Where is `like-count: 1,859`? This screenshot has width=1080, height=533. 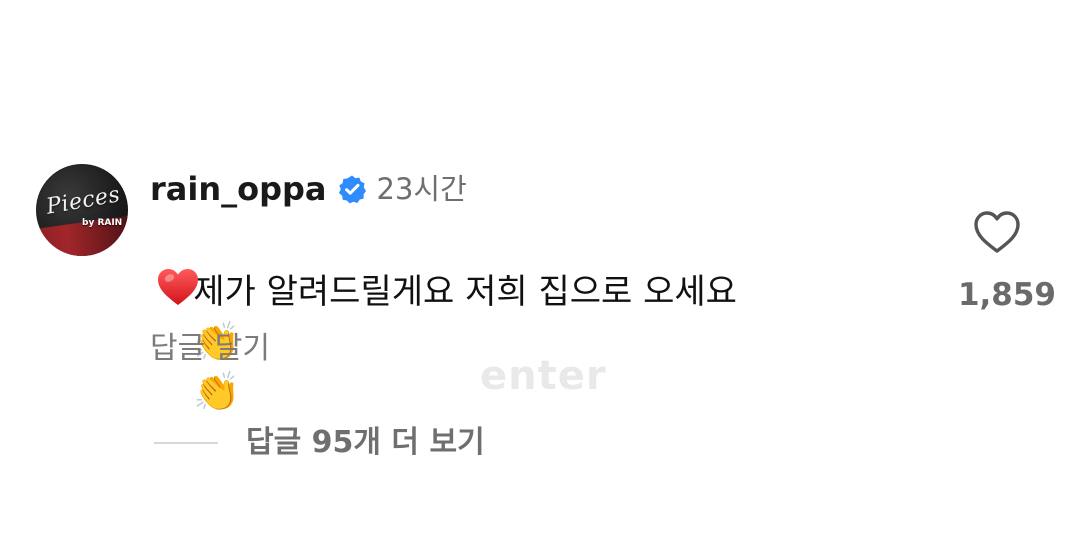
like-count: 1,859 is located at coordinates (1006, 295).